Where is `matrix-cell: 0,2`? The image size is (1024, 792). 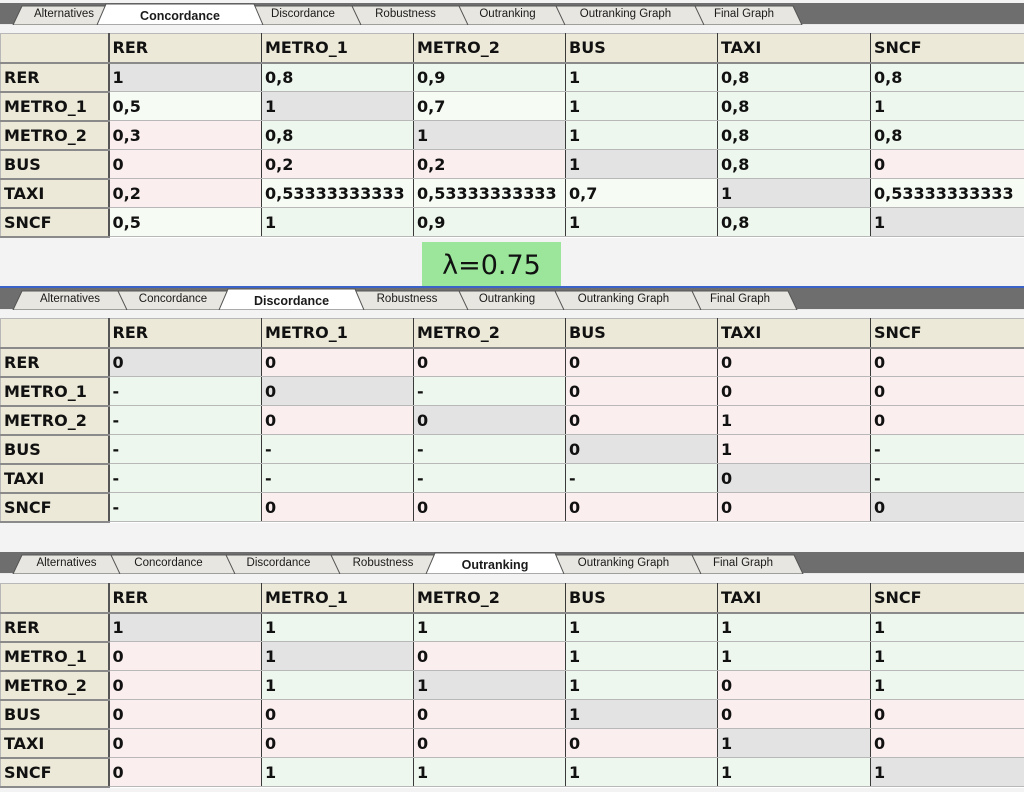 matrix-cell: 0,2 is located at coordinates (489, 164).